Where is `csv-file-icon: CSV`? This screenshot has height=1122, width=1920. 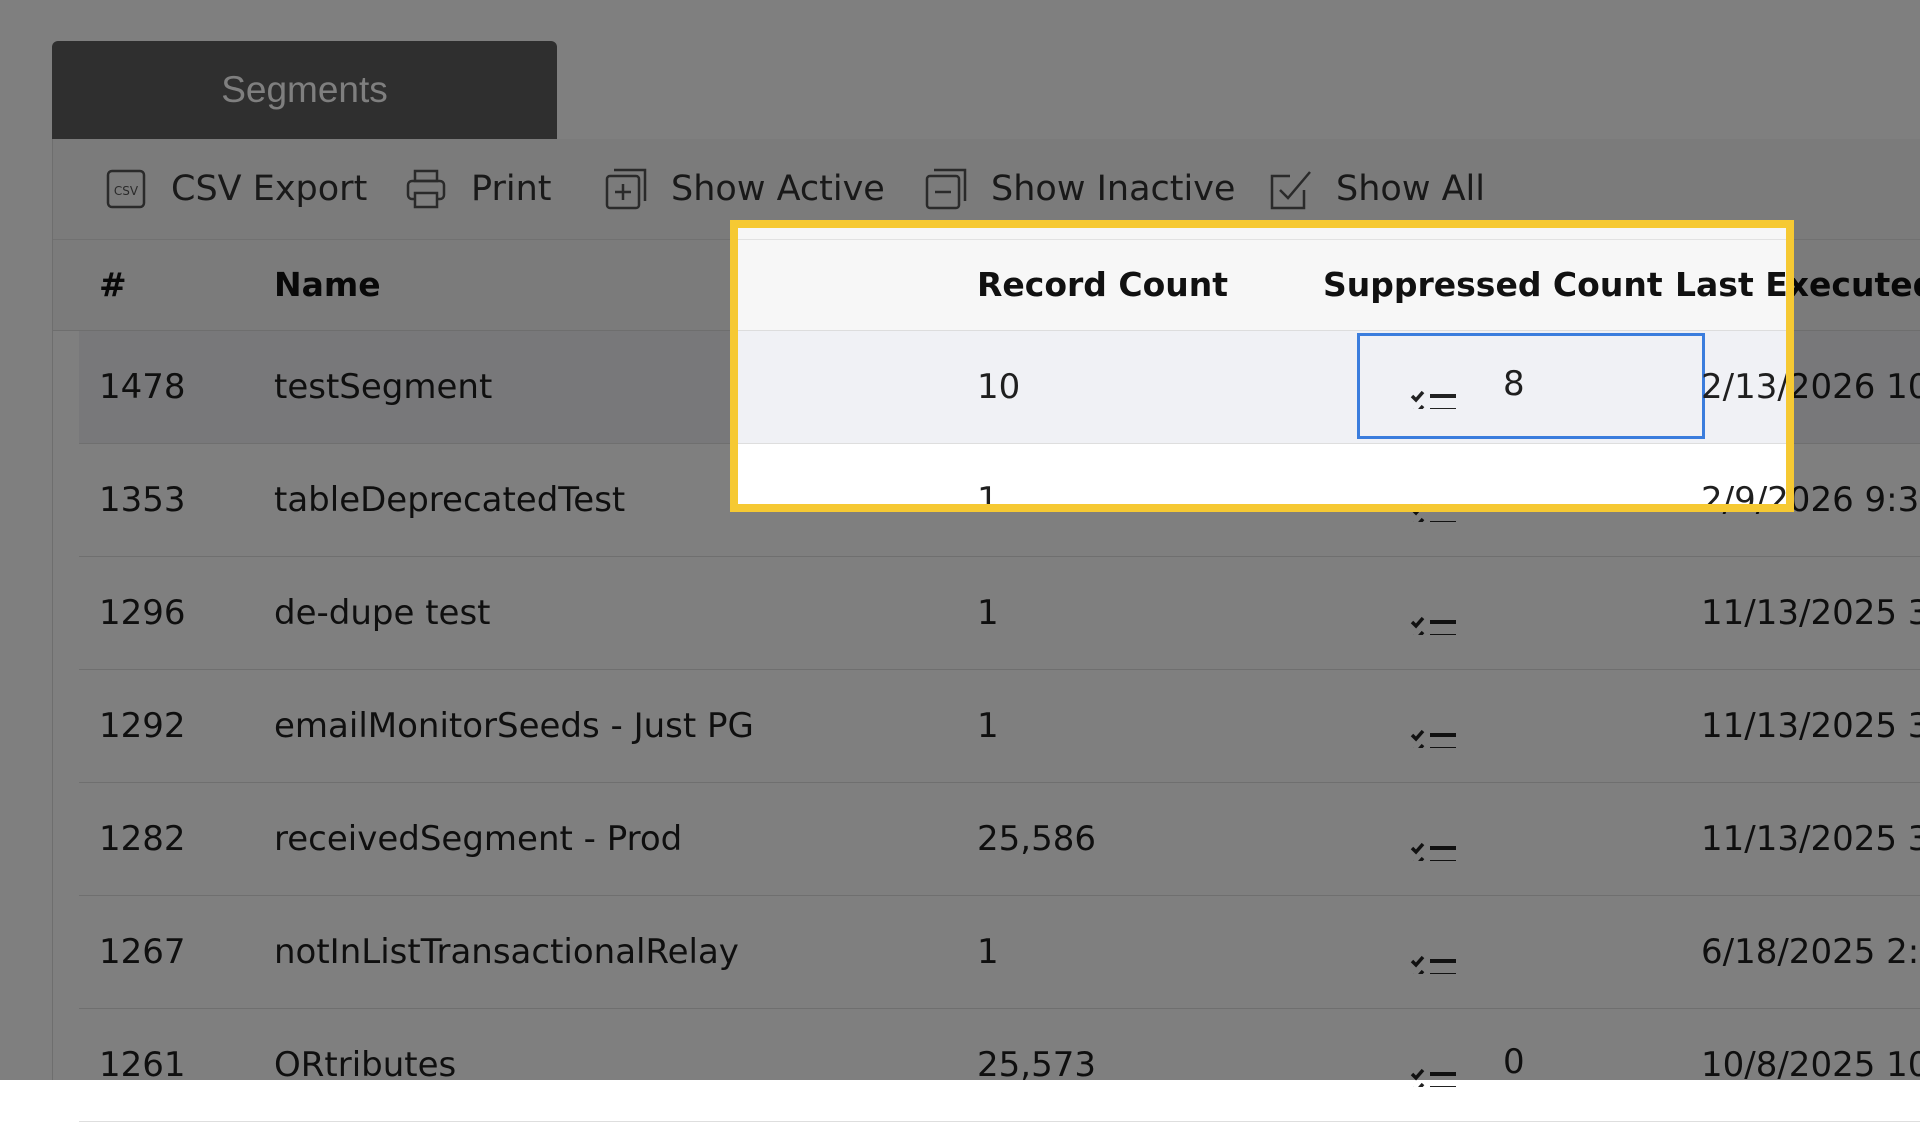
csv-file-icon: CSV is located at coordinates (126, 189).